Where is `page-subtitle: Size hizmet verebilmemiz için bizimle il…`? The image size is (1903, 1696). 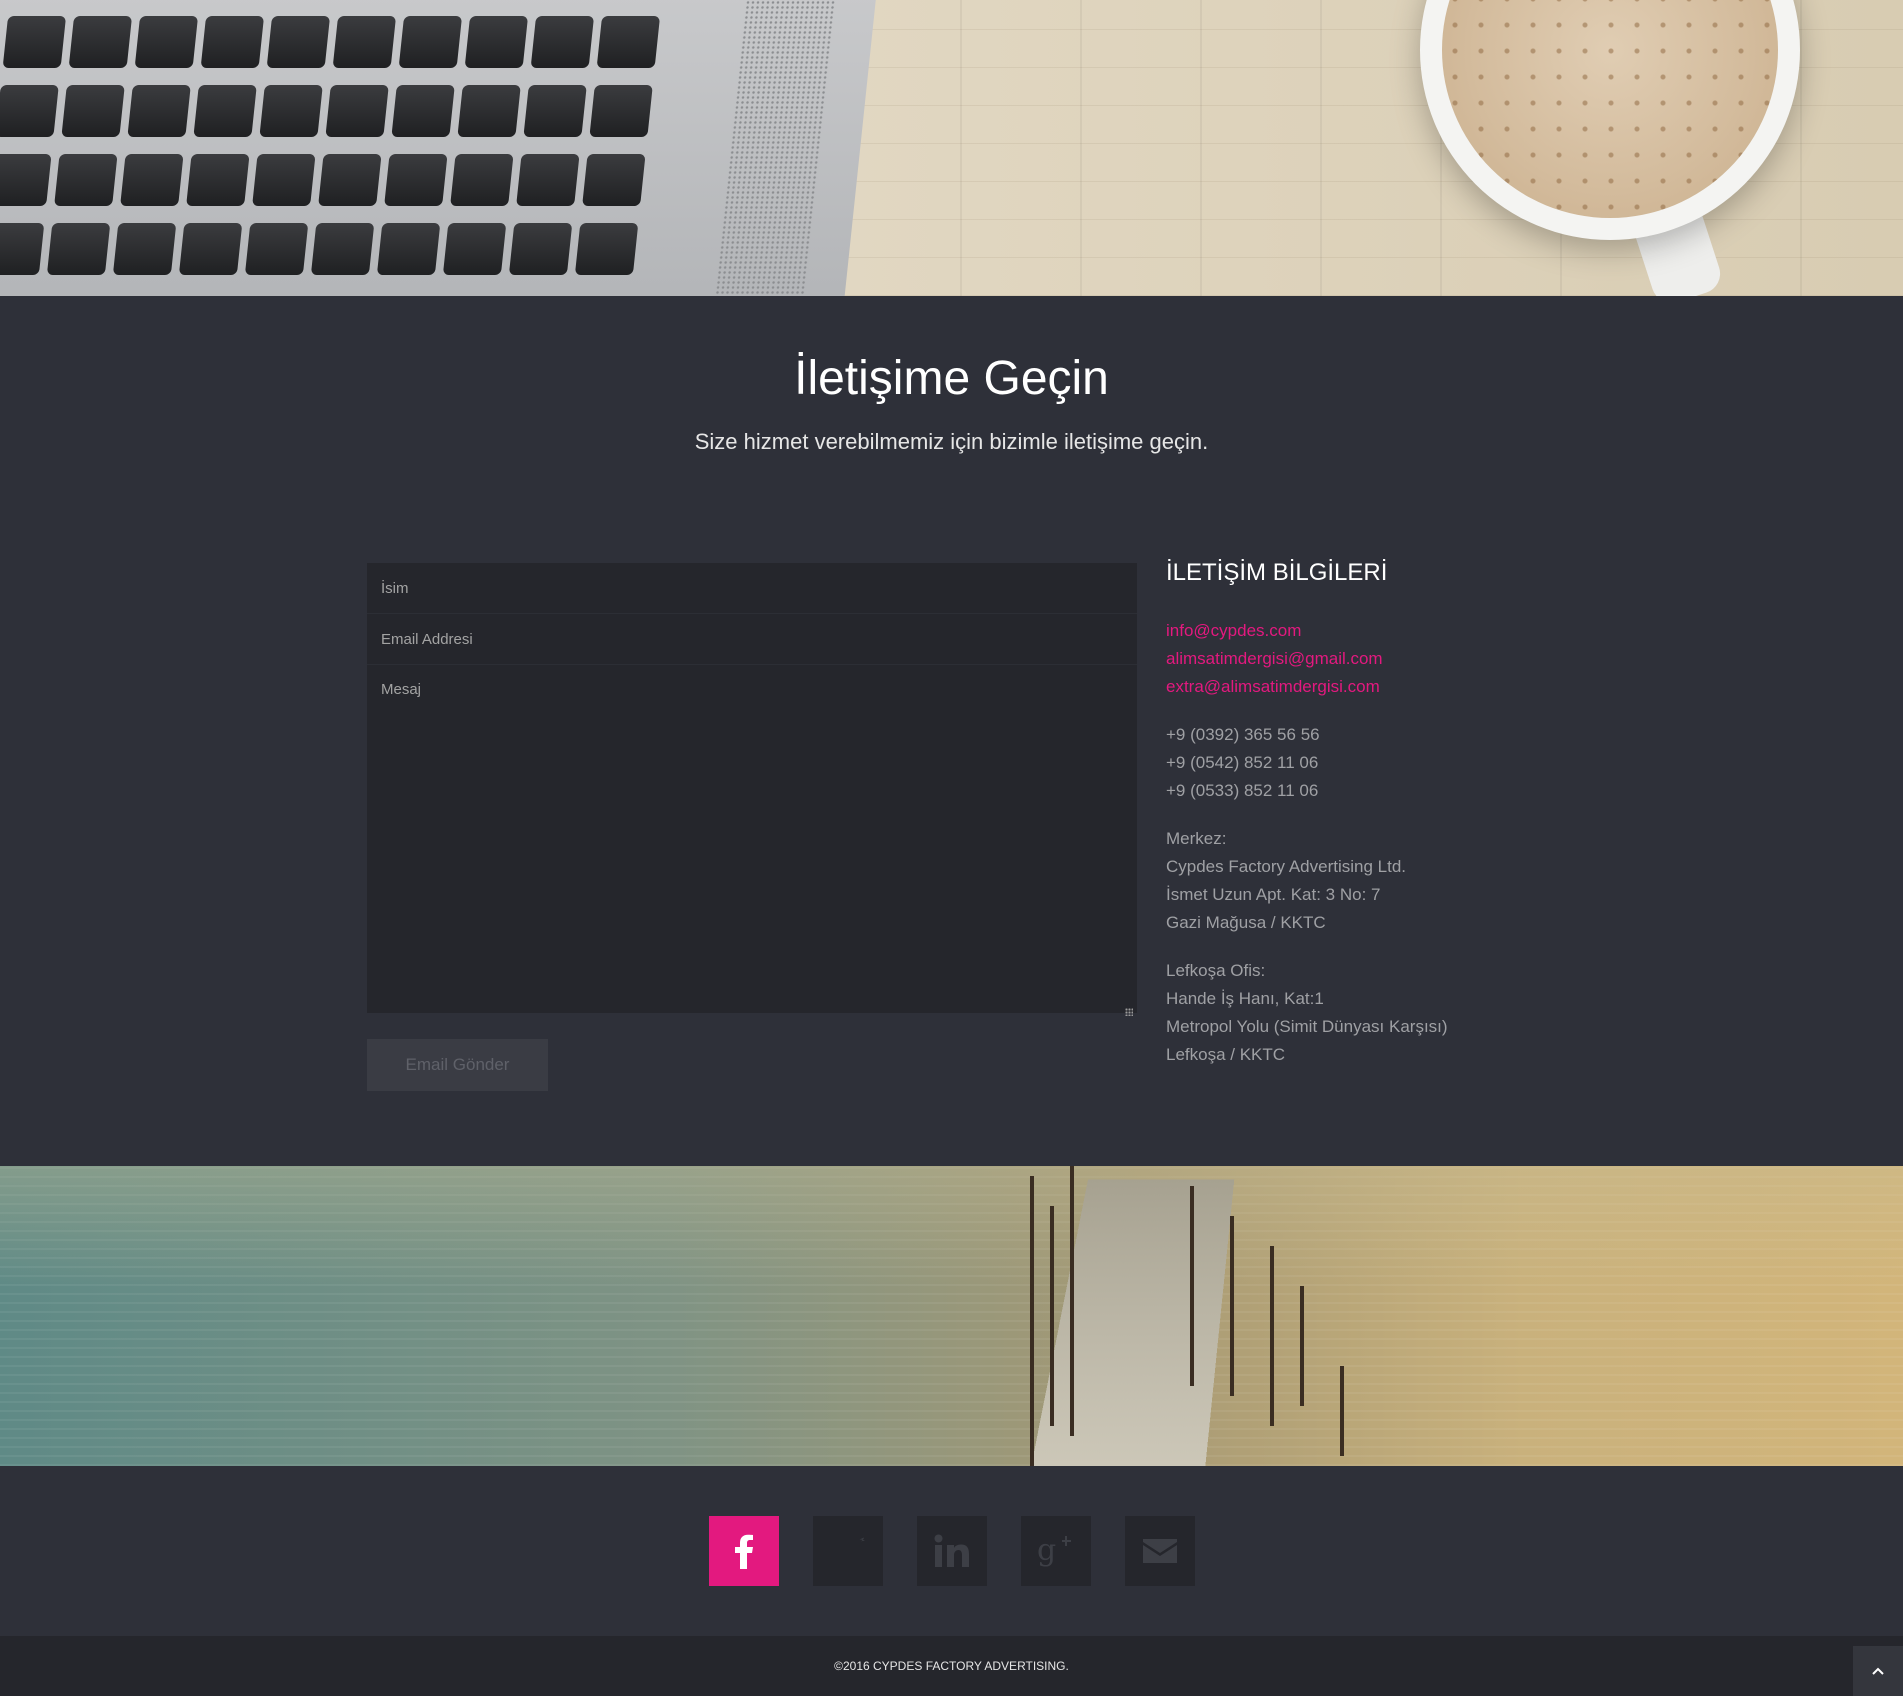
page-subtitle: Size hizmet verebilmemiz için bizimle il… is located at coordinates (951, 441).